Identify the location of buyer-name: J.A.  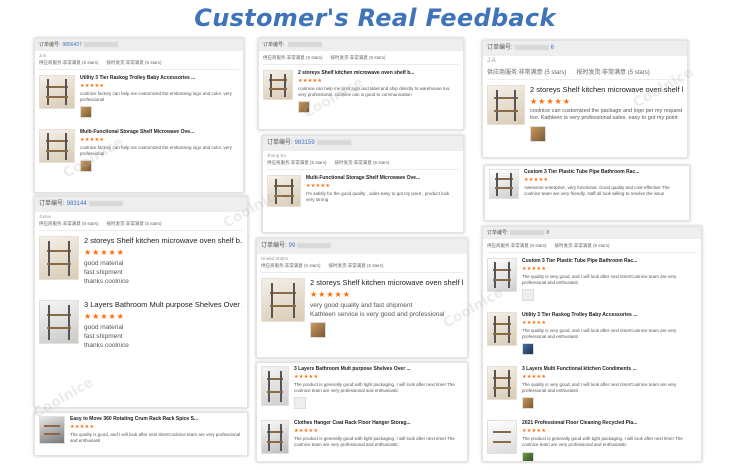
(491, 61).